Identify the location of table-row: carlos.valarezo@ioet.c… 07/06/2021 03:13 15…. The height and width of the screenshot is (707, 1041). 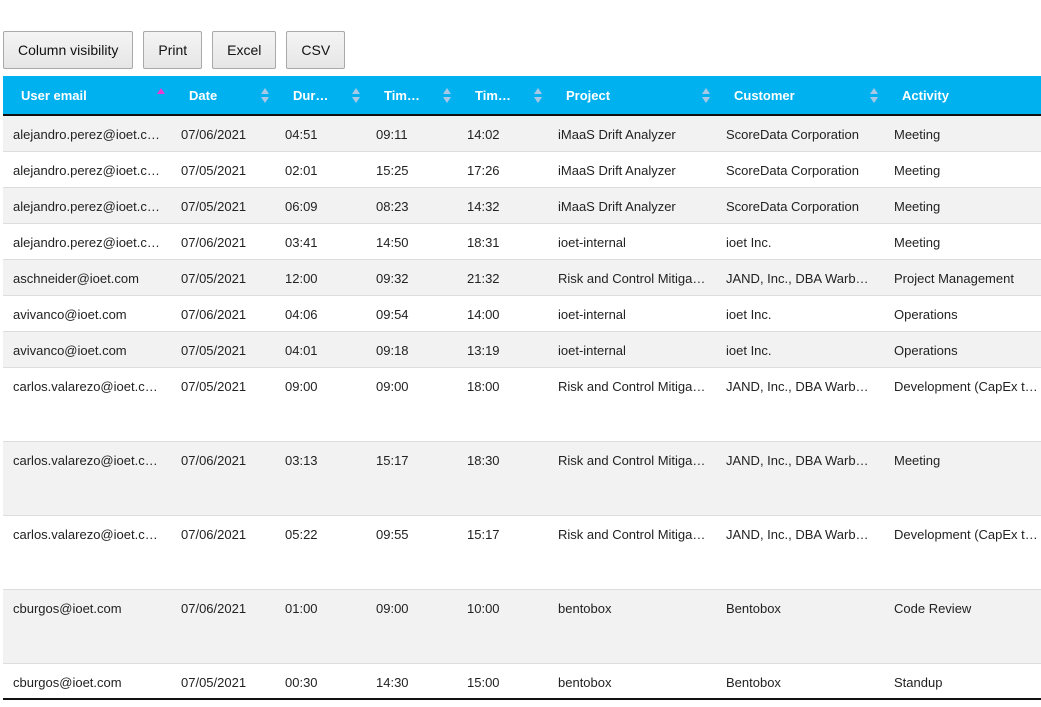
(522, 478).